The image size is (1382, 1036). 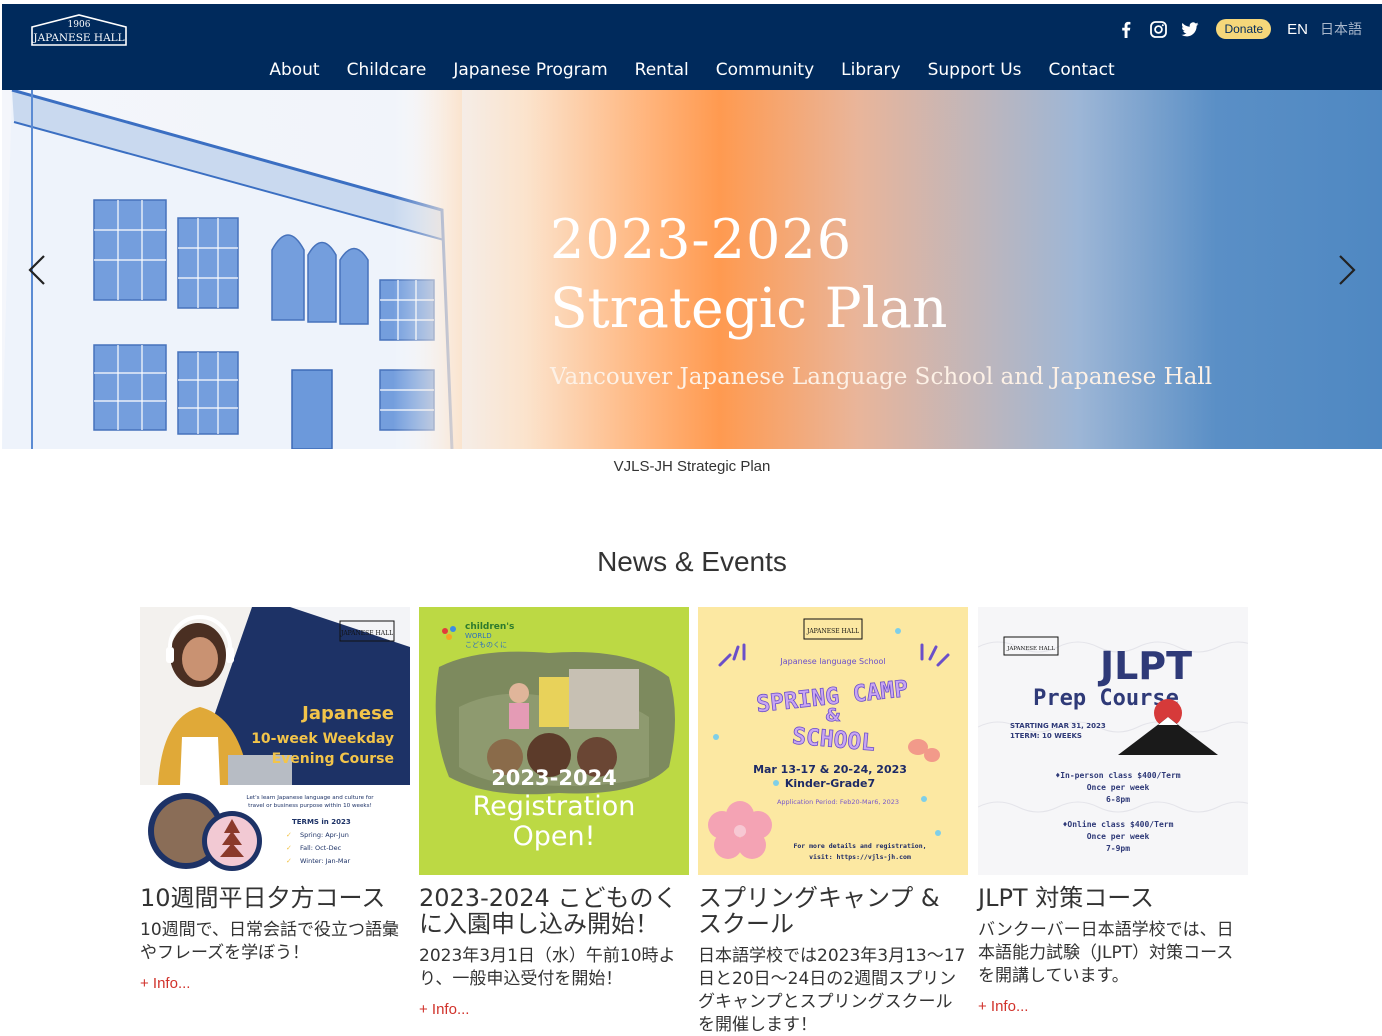 What do you see at coordinates (1046, 736) in the screenshot?
I see `svg-text: 1TERM: 10 WEEKS` at bounding box center [1046, 736].